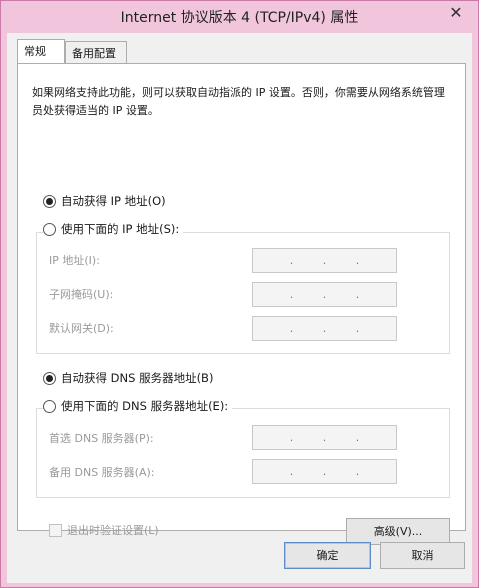 The height and width of the screenshot is (588, 479). What do you see at coordinates (96, 52) in the screenshot?
I see `tab-alternate-configuration: 备用配置` at bounding box center [96, 52].